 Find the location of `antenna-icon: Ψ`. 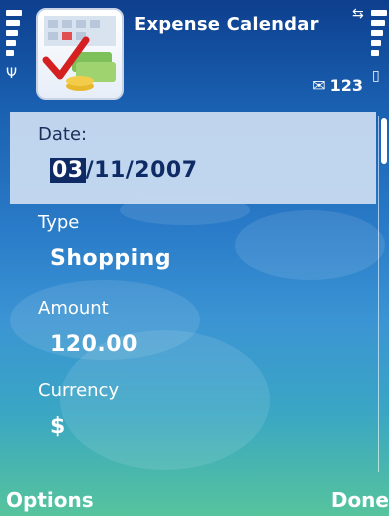

antenna-icon: Ψ is located at coordinates (12, 74).